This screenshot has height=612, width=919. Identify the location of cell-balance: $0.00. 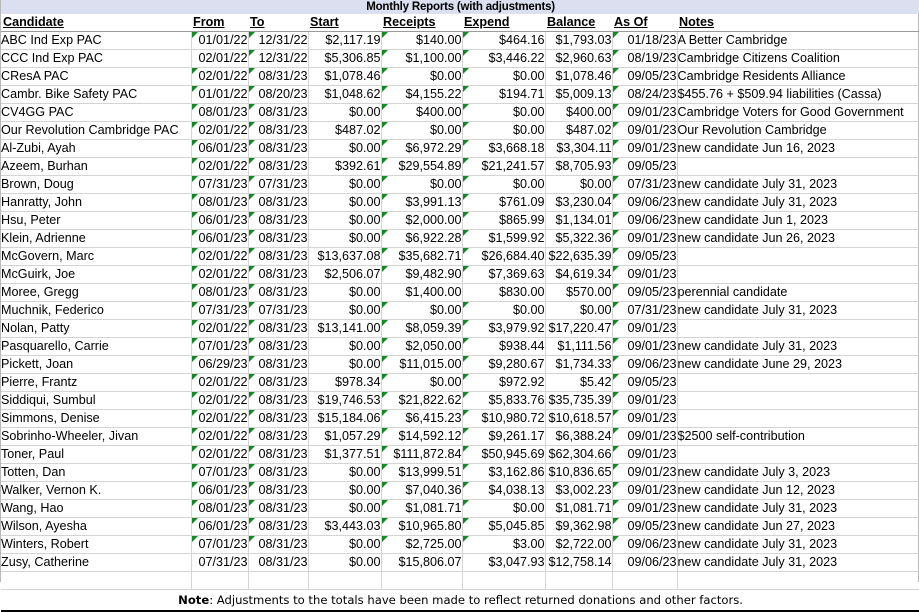
(579, 310).